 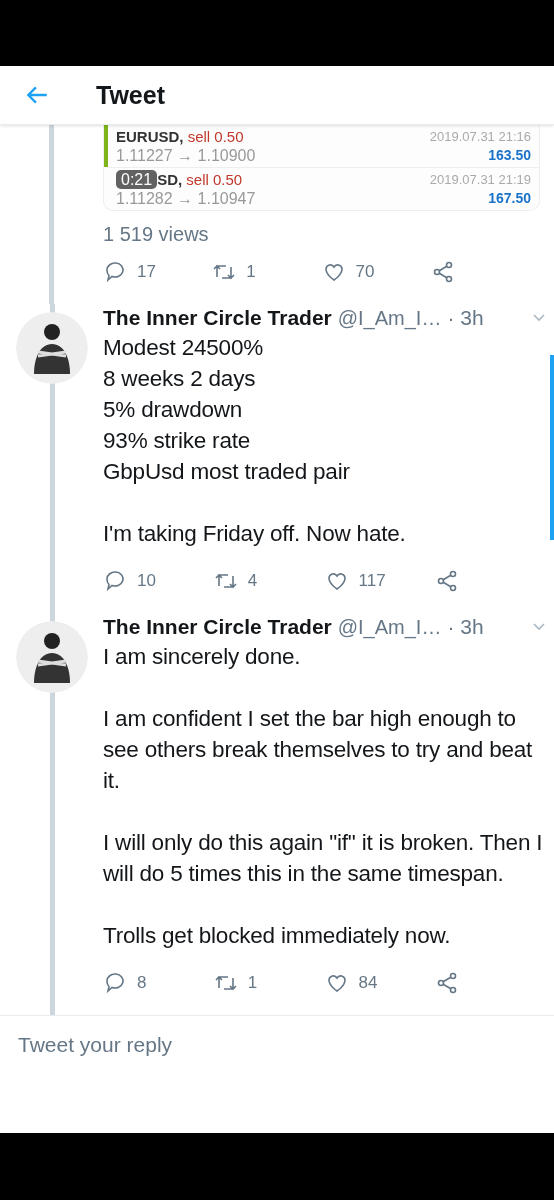 I want to click on trade-time: 2019.07.31 21:16, so click(x=480, y=137).